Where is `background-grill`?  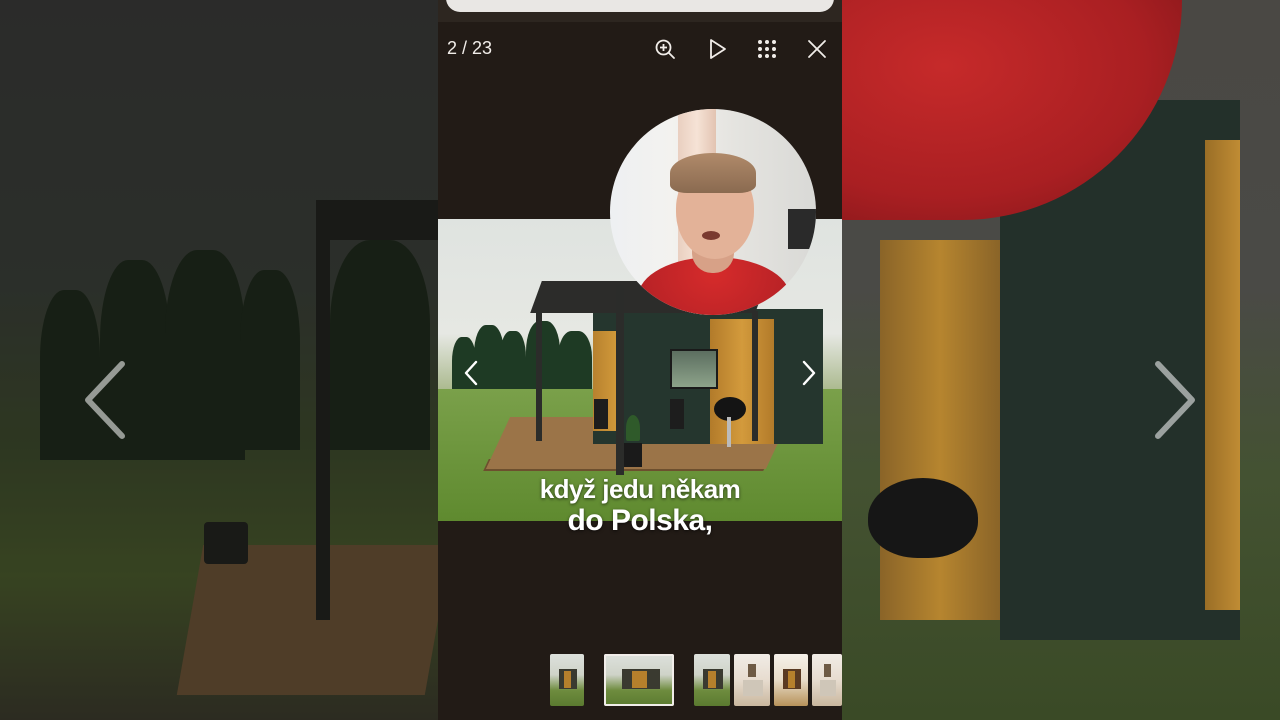
background-grill is located at coordinates (923, 518).